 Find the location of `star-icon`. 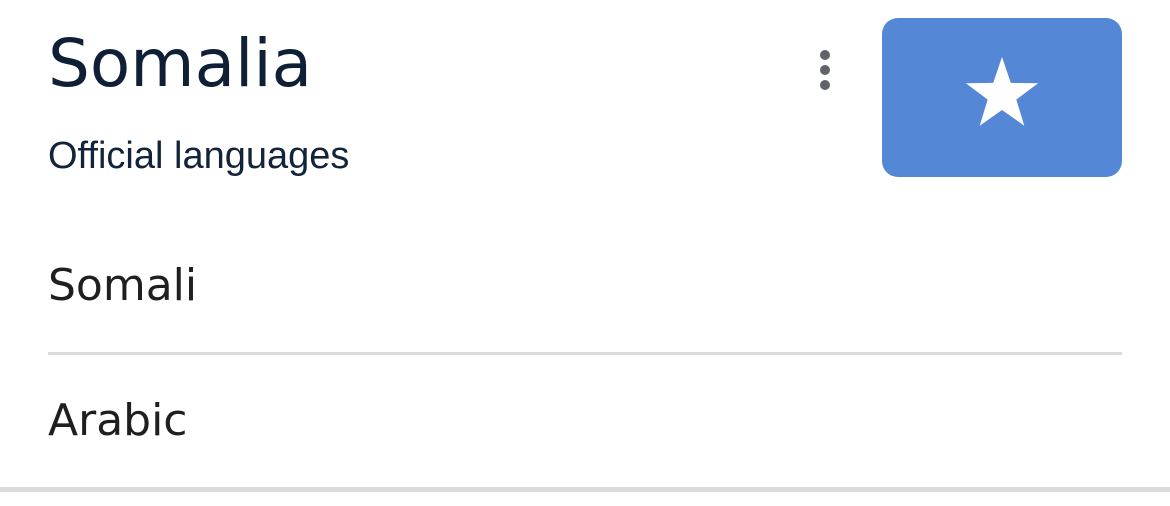

star-icon is located at coordinates (1002, 97).